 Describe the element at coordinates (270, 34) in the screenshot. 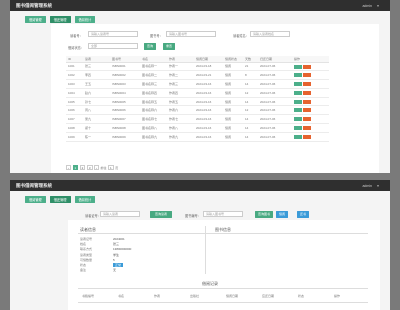

I see `reader-name-input: 请输入读者姓名` at that location.